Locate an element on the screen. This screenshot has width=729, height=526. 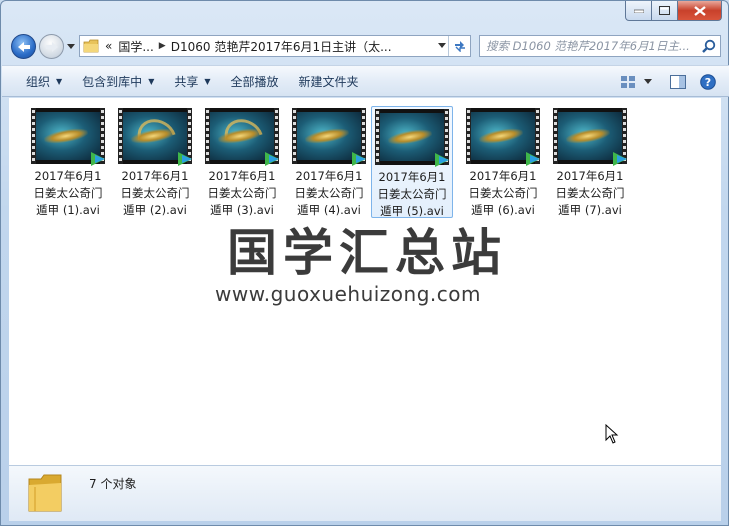
chevron-down-icon is located at coordinates (648, 81).